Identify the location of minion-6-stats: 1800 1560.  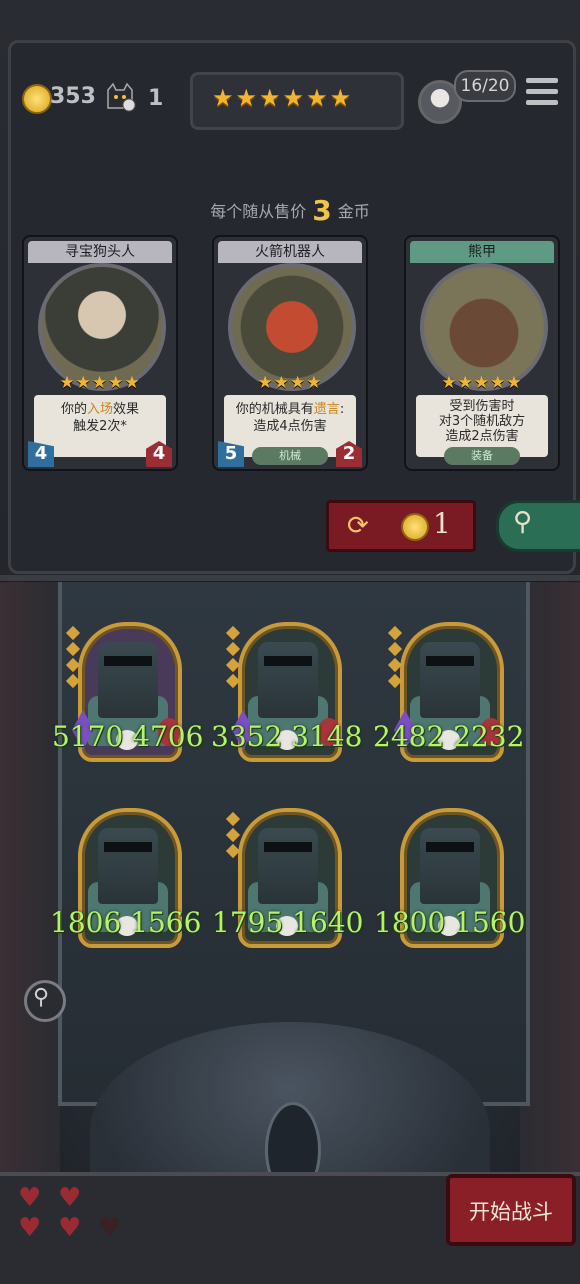
(450, 922).